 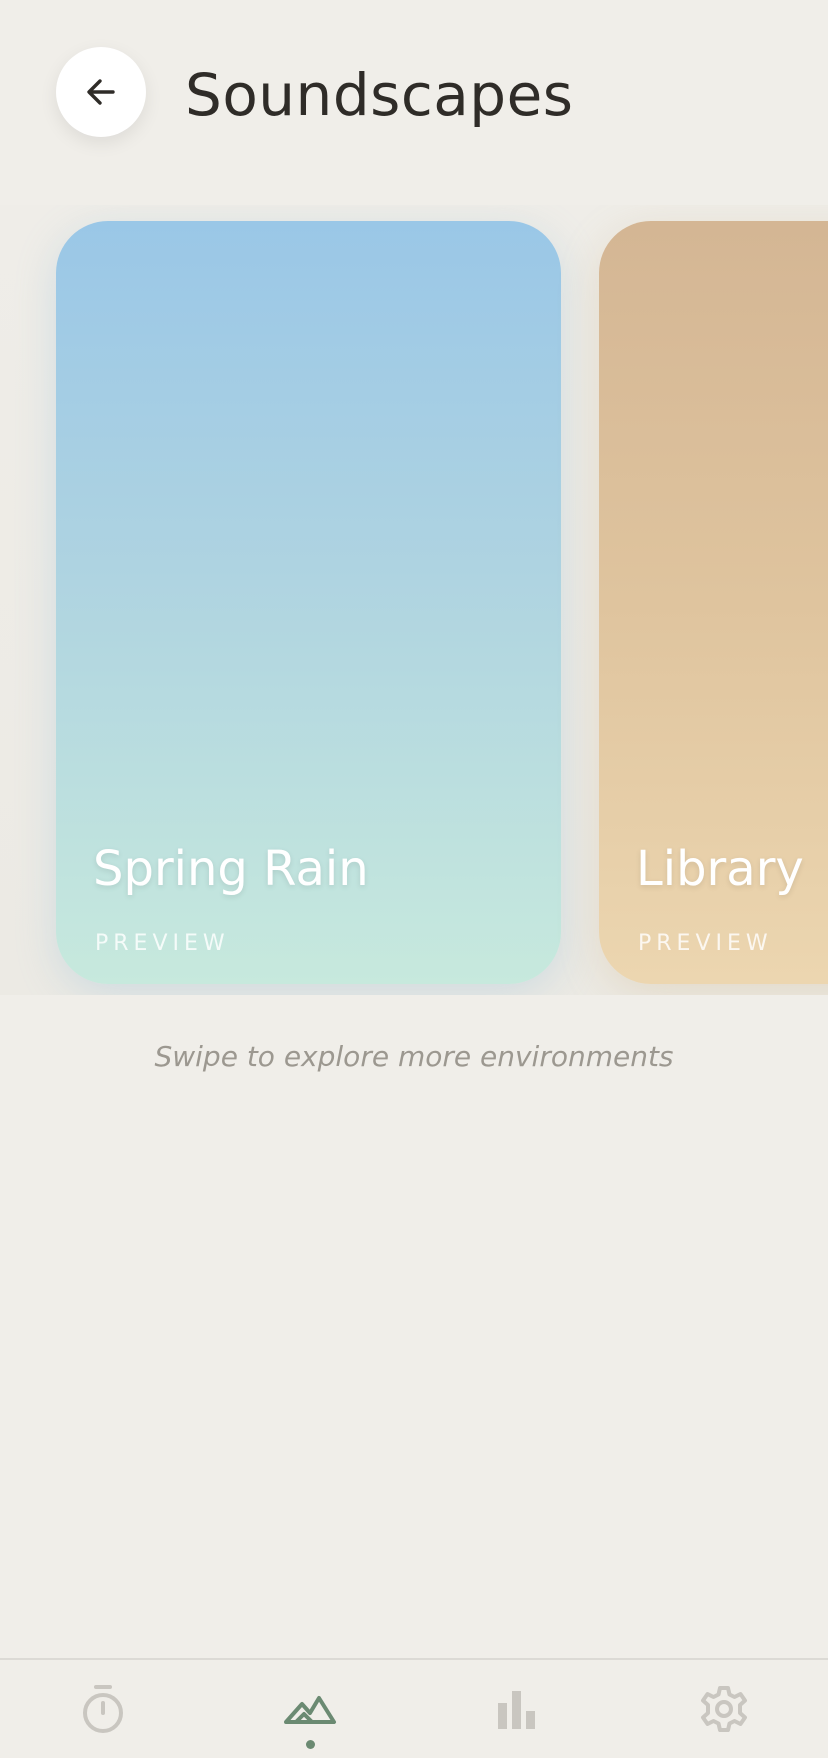 I want to click on nav-item-settings, so click(x=724, y=1709).